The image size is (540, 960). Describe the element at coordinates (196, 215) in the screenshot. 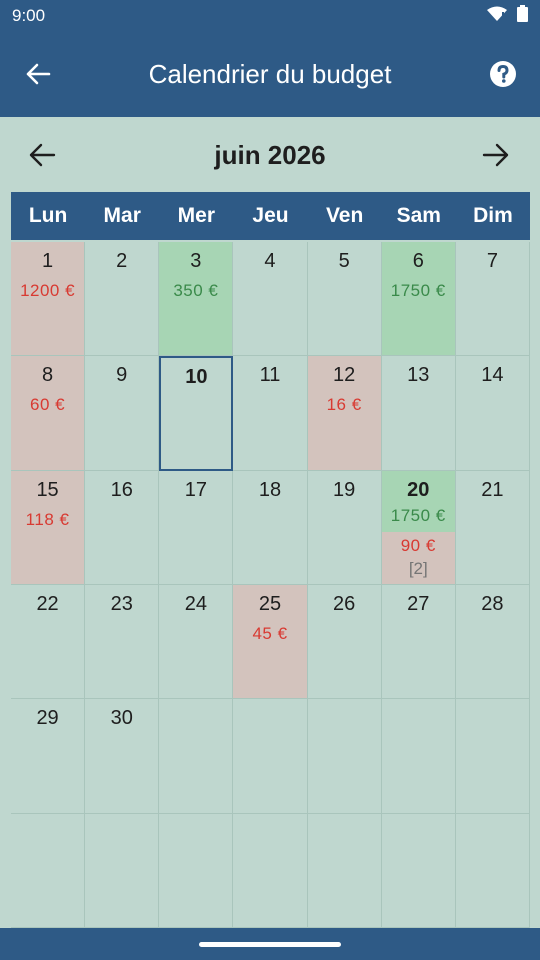

I see `weekday-label: Mer` at that location.